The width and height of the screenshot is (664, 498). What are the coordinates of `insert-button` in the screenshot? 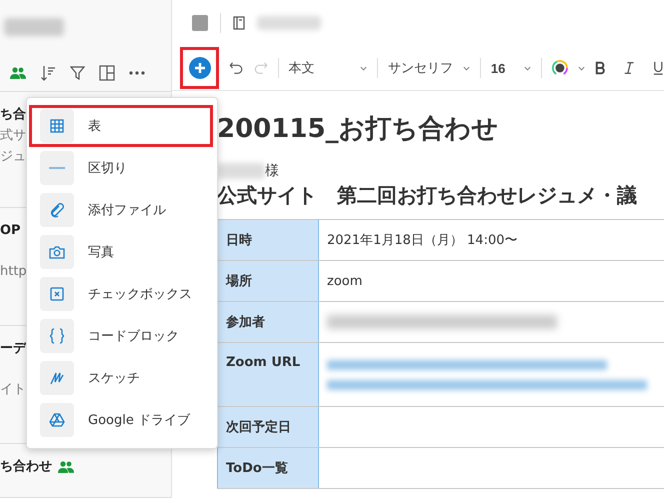 It's located at (200, 68).